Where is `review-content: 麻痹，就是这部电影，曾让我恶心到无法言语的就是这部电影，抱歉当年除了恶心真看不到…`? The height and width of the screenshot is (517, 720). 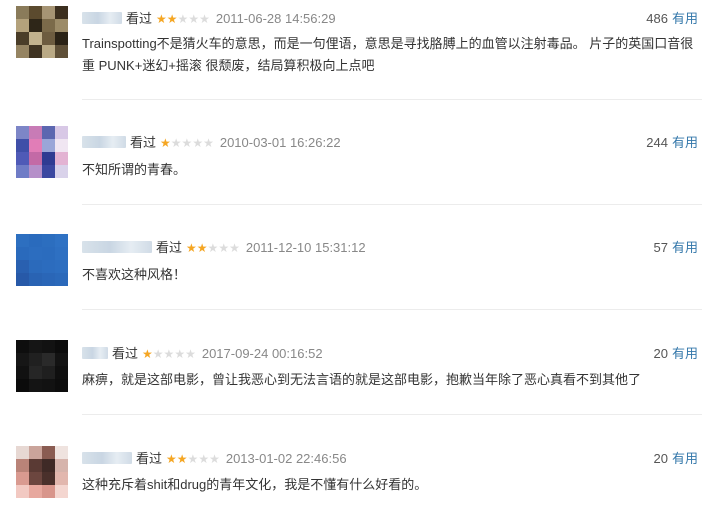 review-content: 麻痹，就是这部电影，曾让我恶心到无法言语的就是这部电影，抱歉当年除了恶心真看不到… is located at coordinates (362, 379).